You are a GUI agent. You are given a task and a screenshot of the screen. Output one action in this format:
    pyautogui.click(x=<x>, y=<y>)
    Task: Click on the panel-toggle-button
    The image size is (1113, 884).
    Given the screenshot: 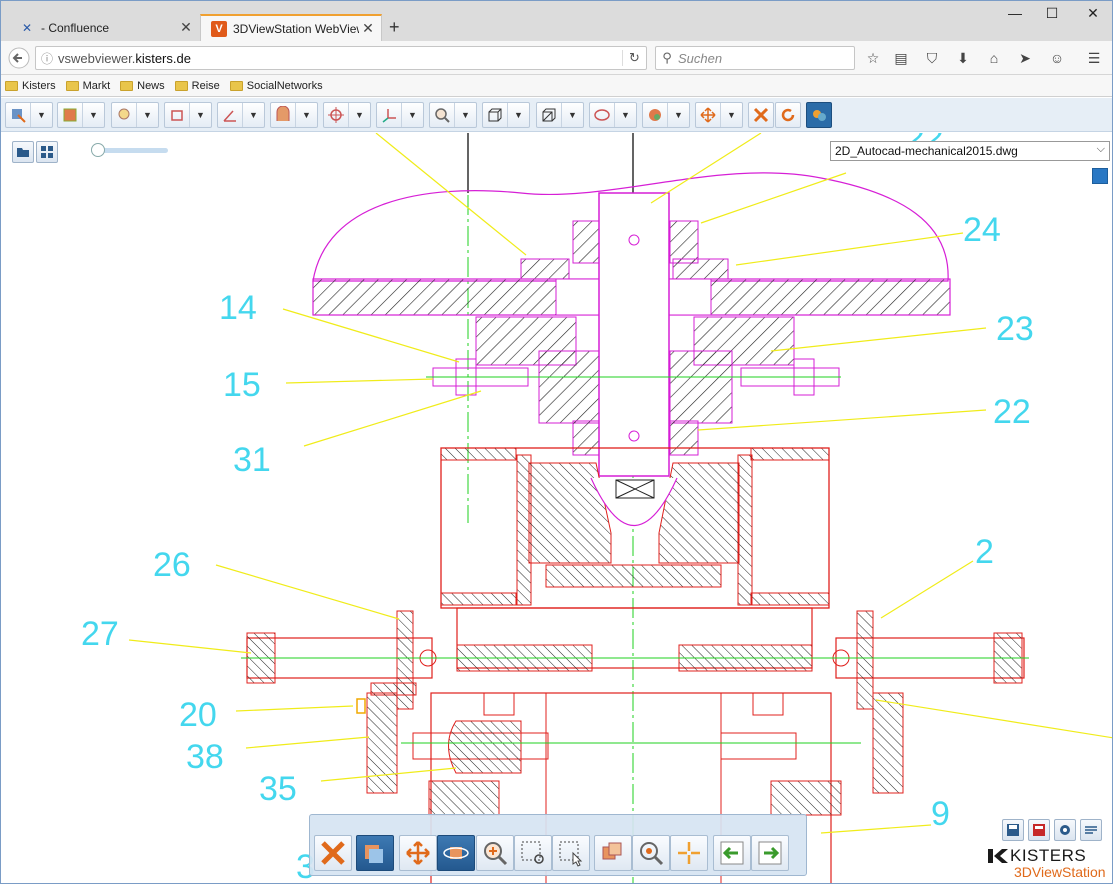 What is the action you would take?
    pyautogui.click(x=1100, y=176)
    